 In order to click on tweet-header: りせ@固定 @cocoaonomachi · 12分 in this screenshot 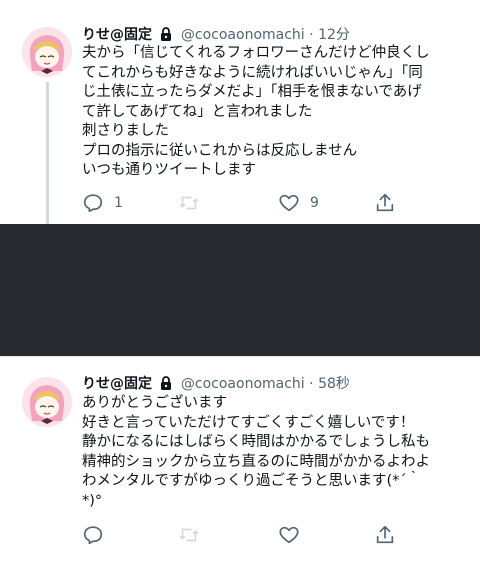, I will do `click(216, 36)`.